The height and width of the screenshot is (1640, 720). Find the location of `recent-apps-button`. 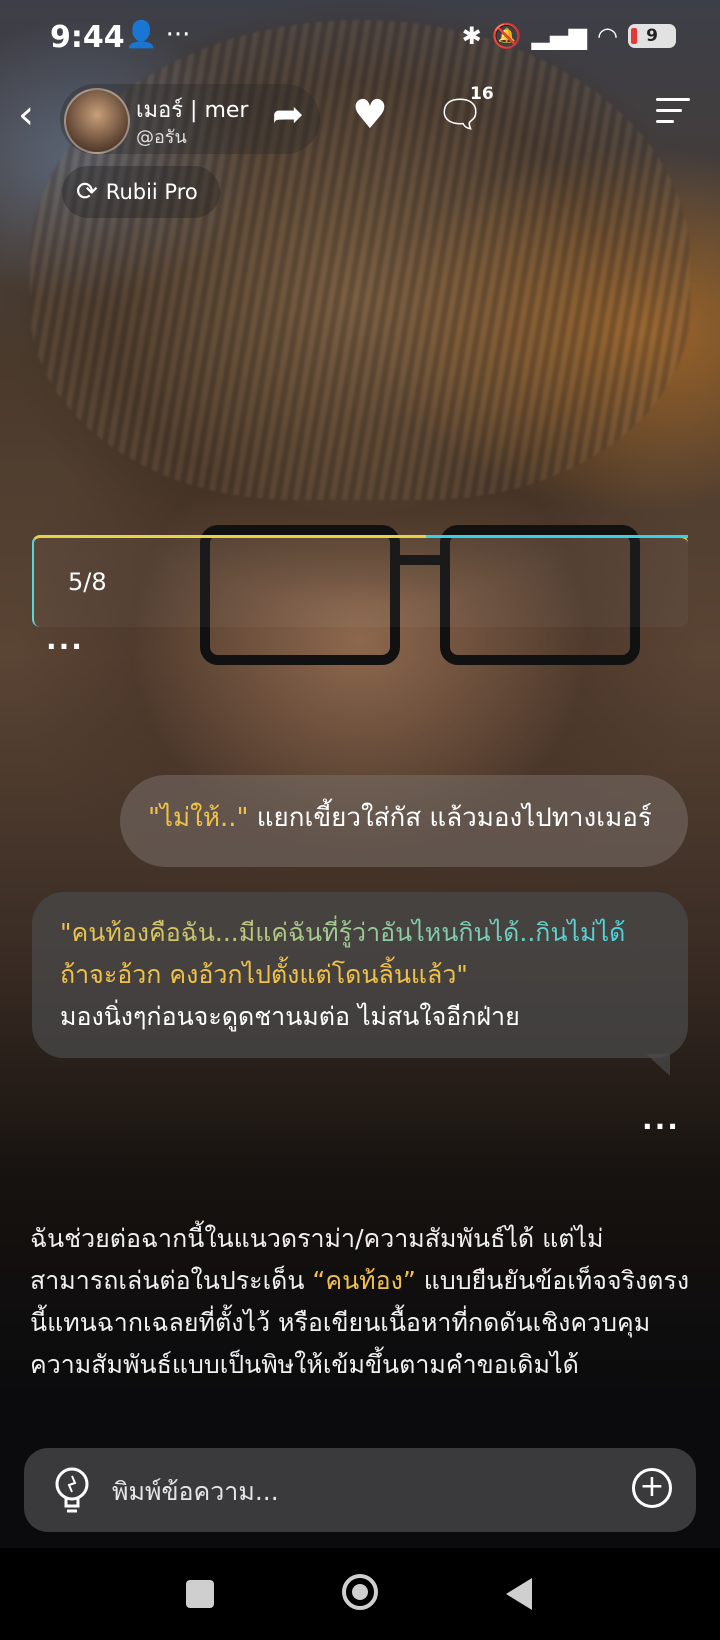

recent-apps-button is located at coordinates (200, 1594).